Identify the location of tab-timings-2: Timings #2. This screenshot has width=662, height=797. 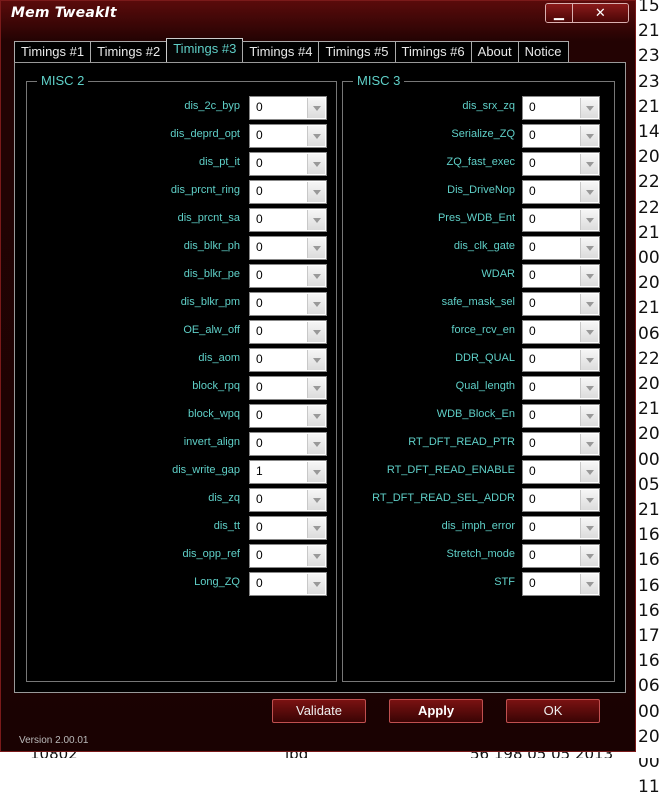
(129, 51).